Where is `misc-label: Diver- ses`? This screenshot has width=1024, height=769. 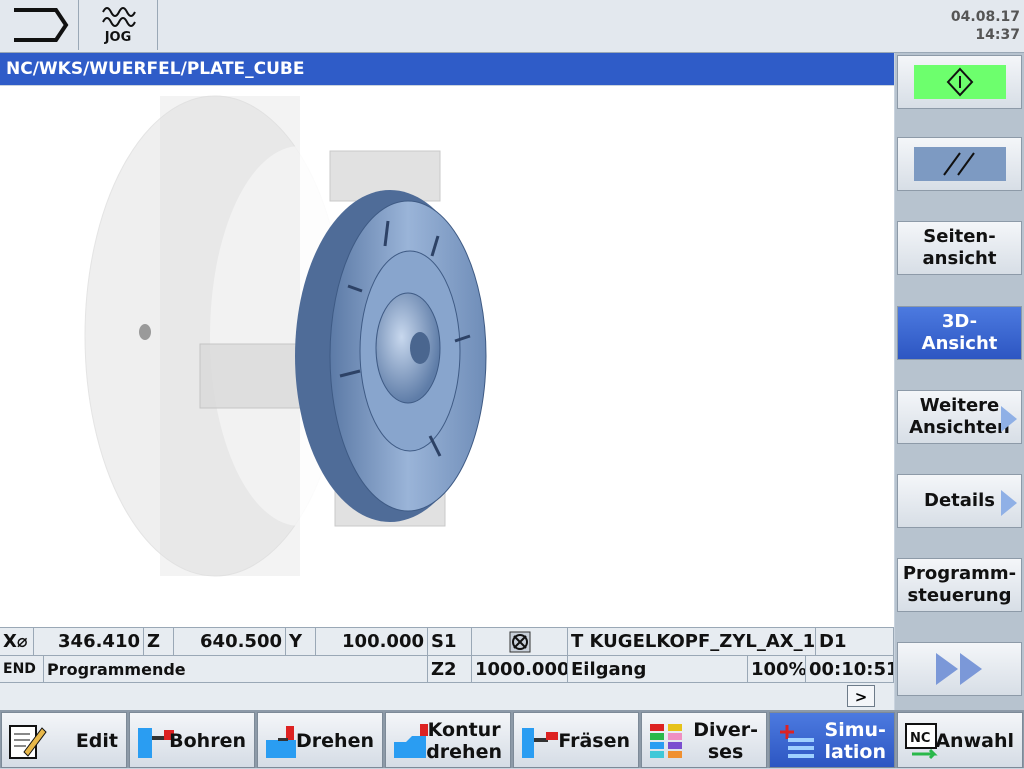 misc-label: Diver- ses is located at coordinates (725, 741).